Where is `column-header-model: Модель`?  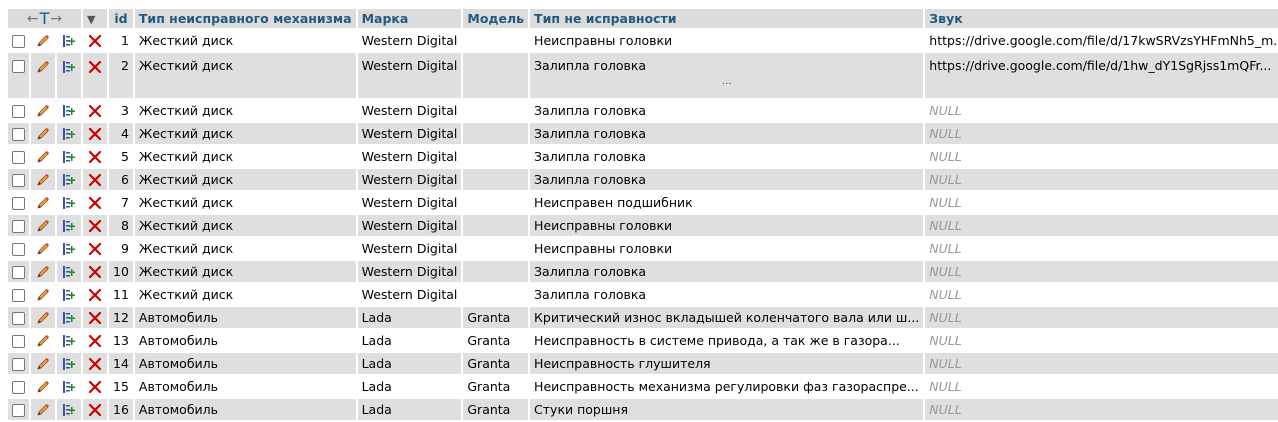
column-header-model: Модель is located at coordinates (496, 18).